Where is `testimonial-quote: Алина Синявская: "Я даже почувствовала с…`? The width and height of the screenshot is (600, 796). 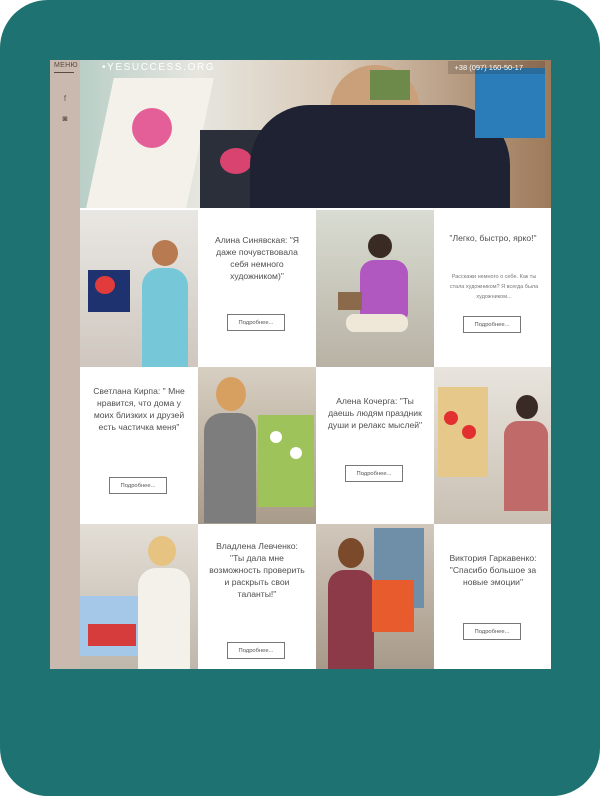
testimonial-quote: Алина Синявская: "Я даже почувствовала с… is located at coordinates (257, 258).